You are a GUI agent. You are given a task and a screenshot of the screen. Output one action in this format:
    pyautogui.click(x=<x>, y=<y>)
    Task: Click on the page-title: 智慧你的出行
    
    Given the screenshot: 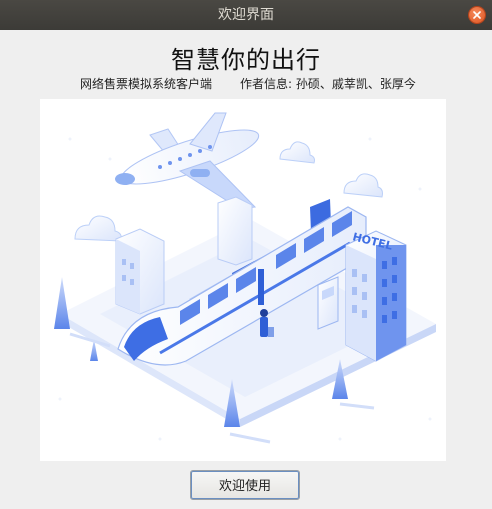 What is the action you would take?
    pyautogui.click(x=246, y=60)
    